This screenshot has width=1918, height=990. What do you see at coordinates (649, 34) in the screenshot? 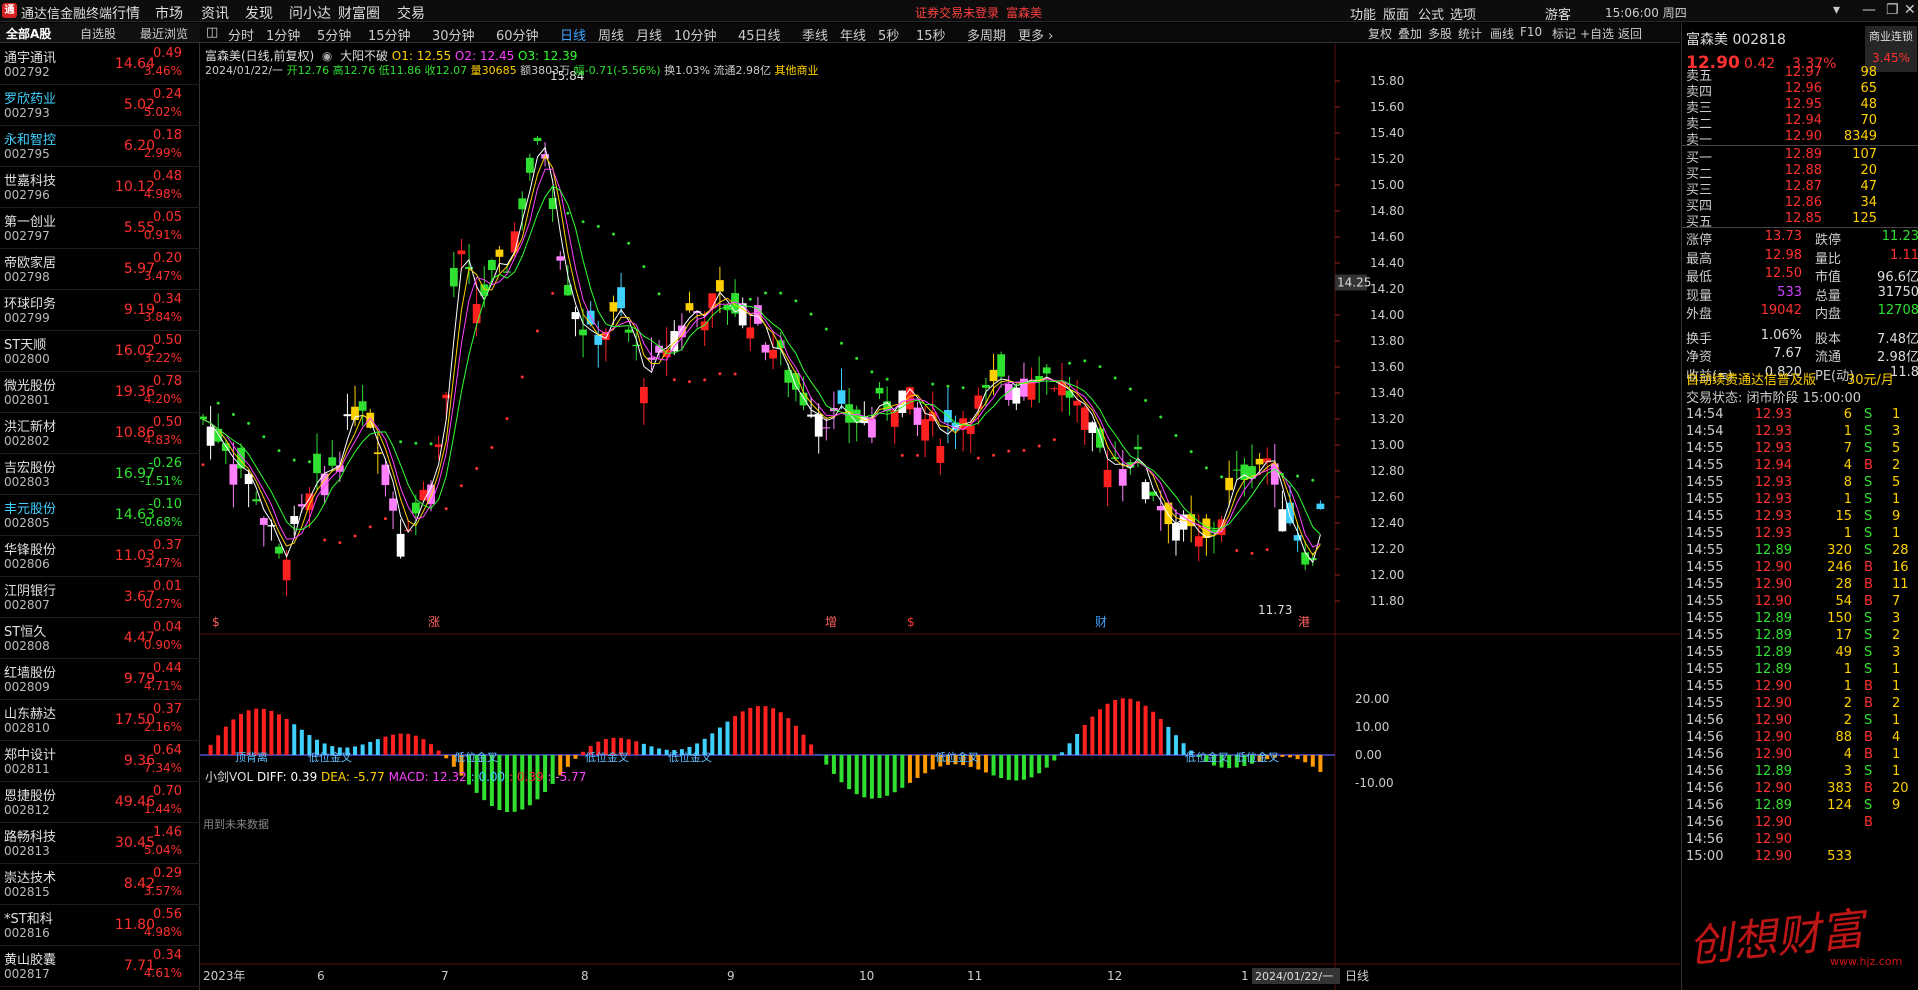
I see `period-tab-8: 月线` at bounding box center [649, 34].